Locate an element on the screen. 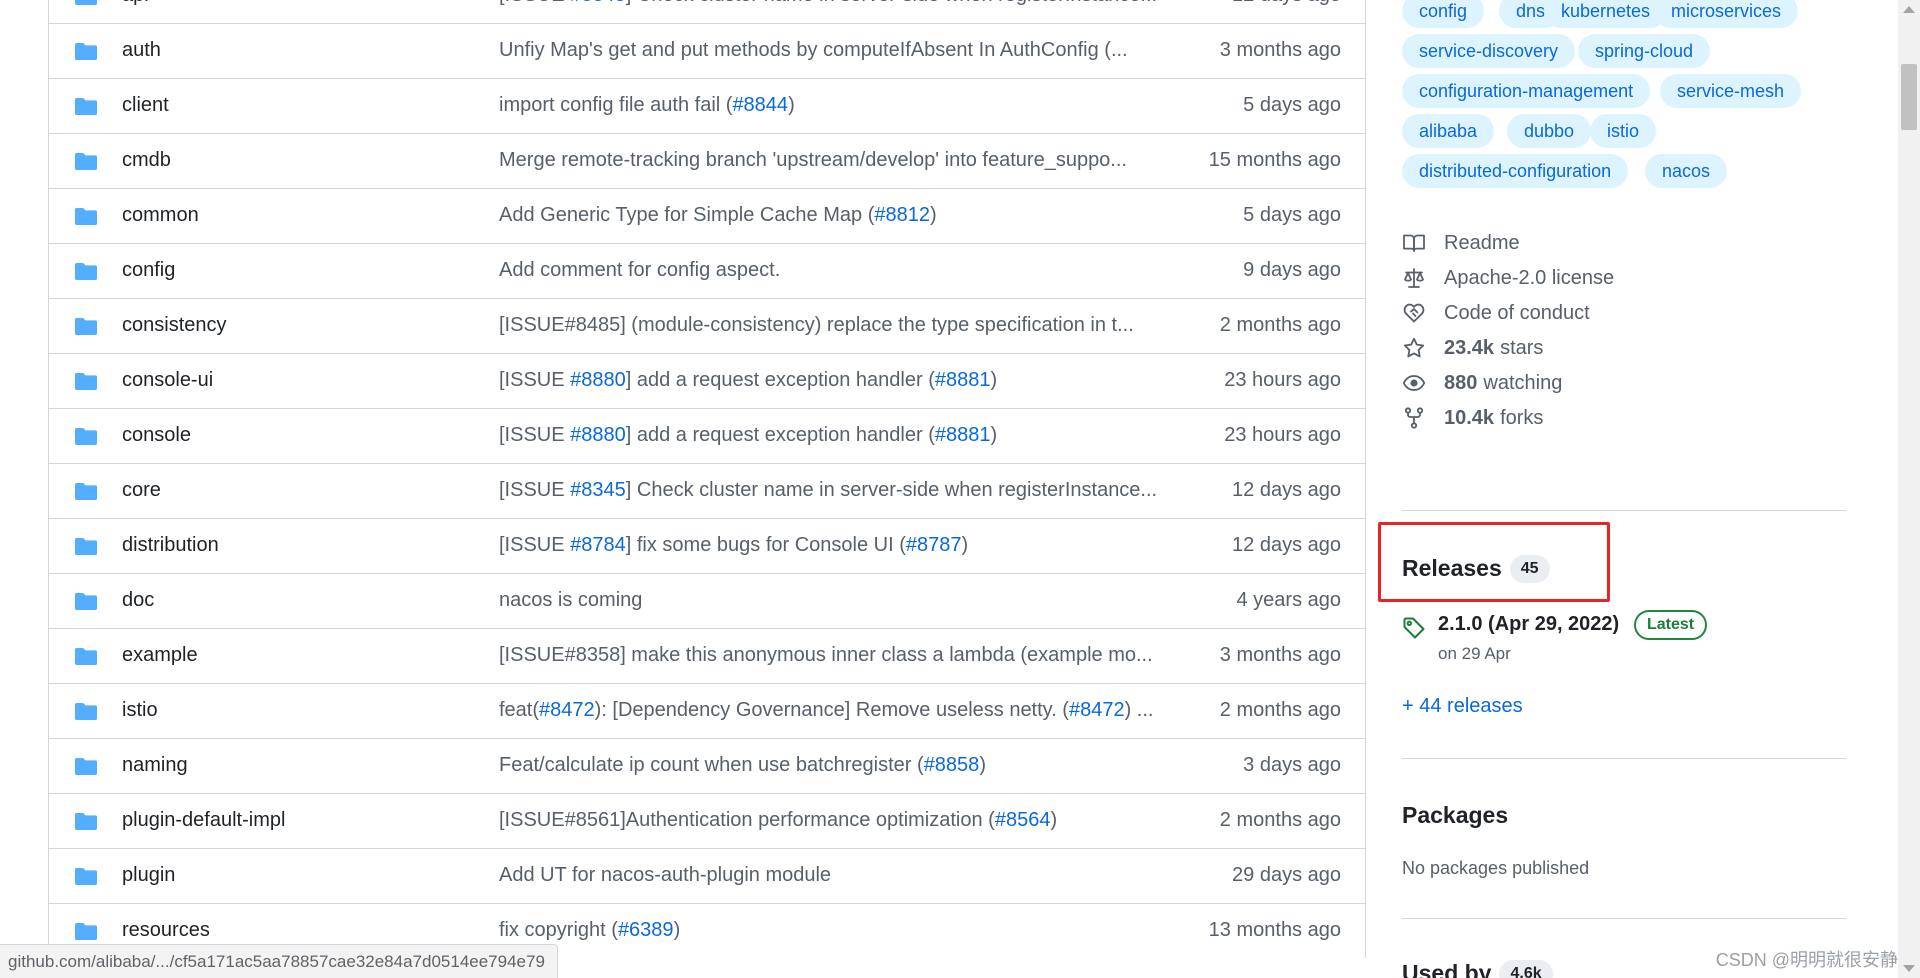 The image size is (1920, 978). file-name-link: client is located at coordinates (145, 105).